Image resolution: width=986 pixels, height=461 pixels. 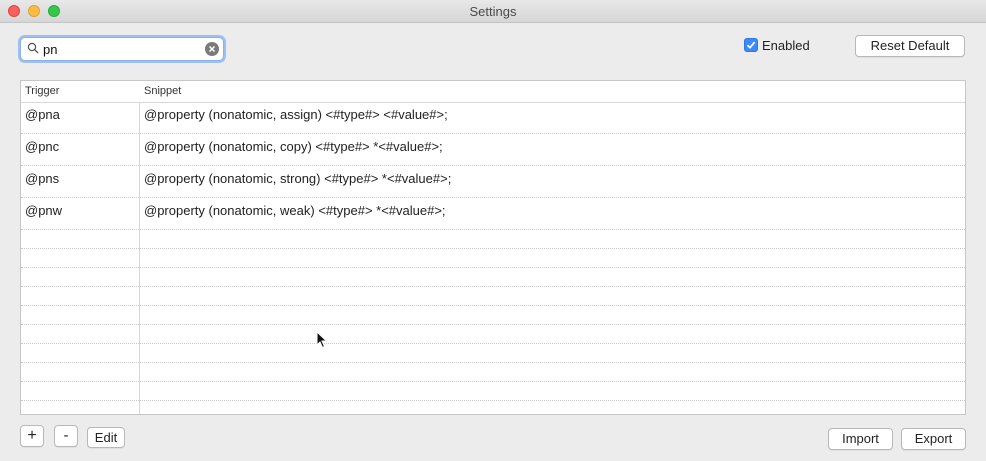 I want to click on search-input, so click(x=123, y=49).